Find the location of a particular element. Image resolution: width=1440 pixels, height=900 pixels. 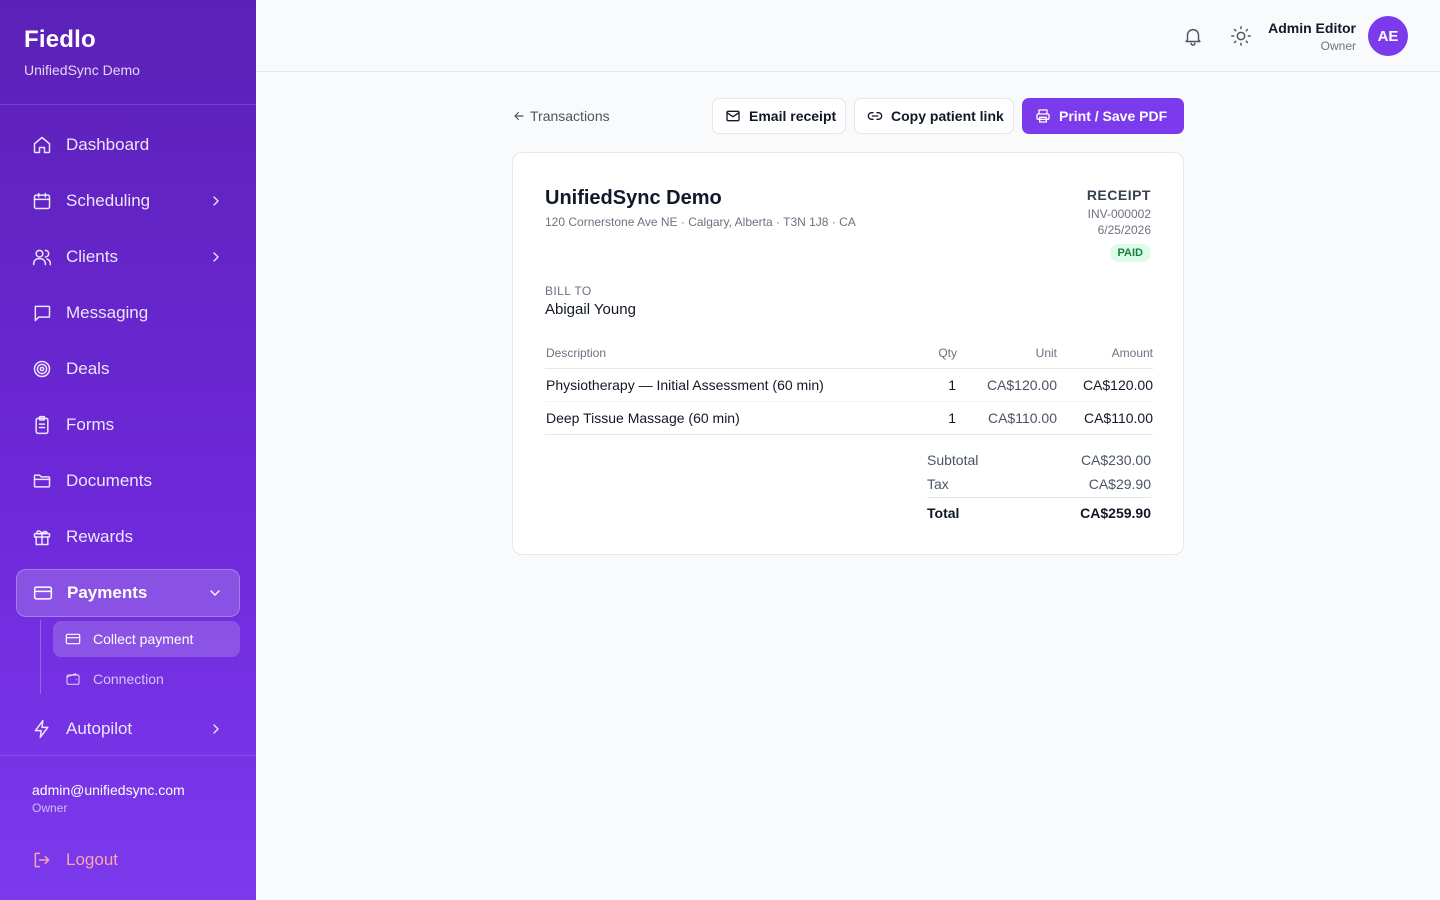

header-user-role: Owner is located at coordinates (1338, 46).